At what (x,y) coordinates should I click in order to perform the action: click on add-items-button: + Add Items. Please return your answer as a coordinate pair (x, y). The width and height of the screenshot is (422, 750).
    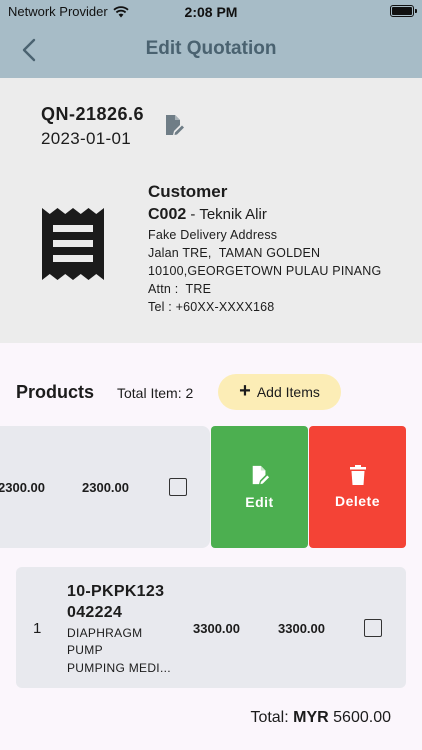
    Looking at the image, I should click on (279, 392).